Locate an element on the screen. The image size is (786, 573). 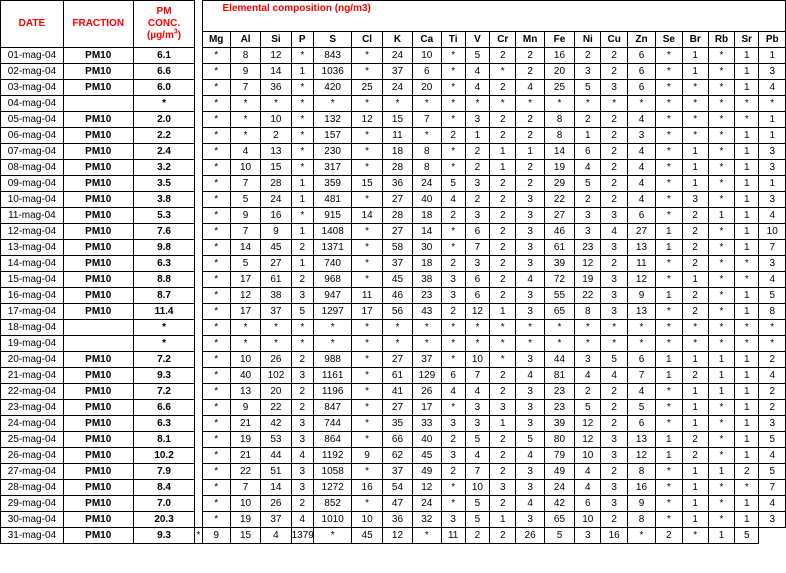
value-cell-al: * is located at coordinates (245, 135).